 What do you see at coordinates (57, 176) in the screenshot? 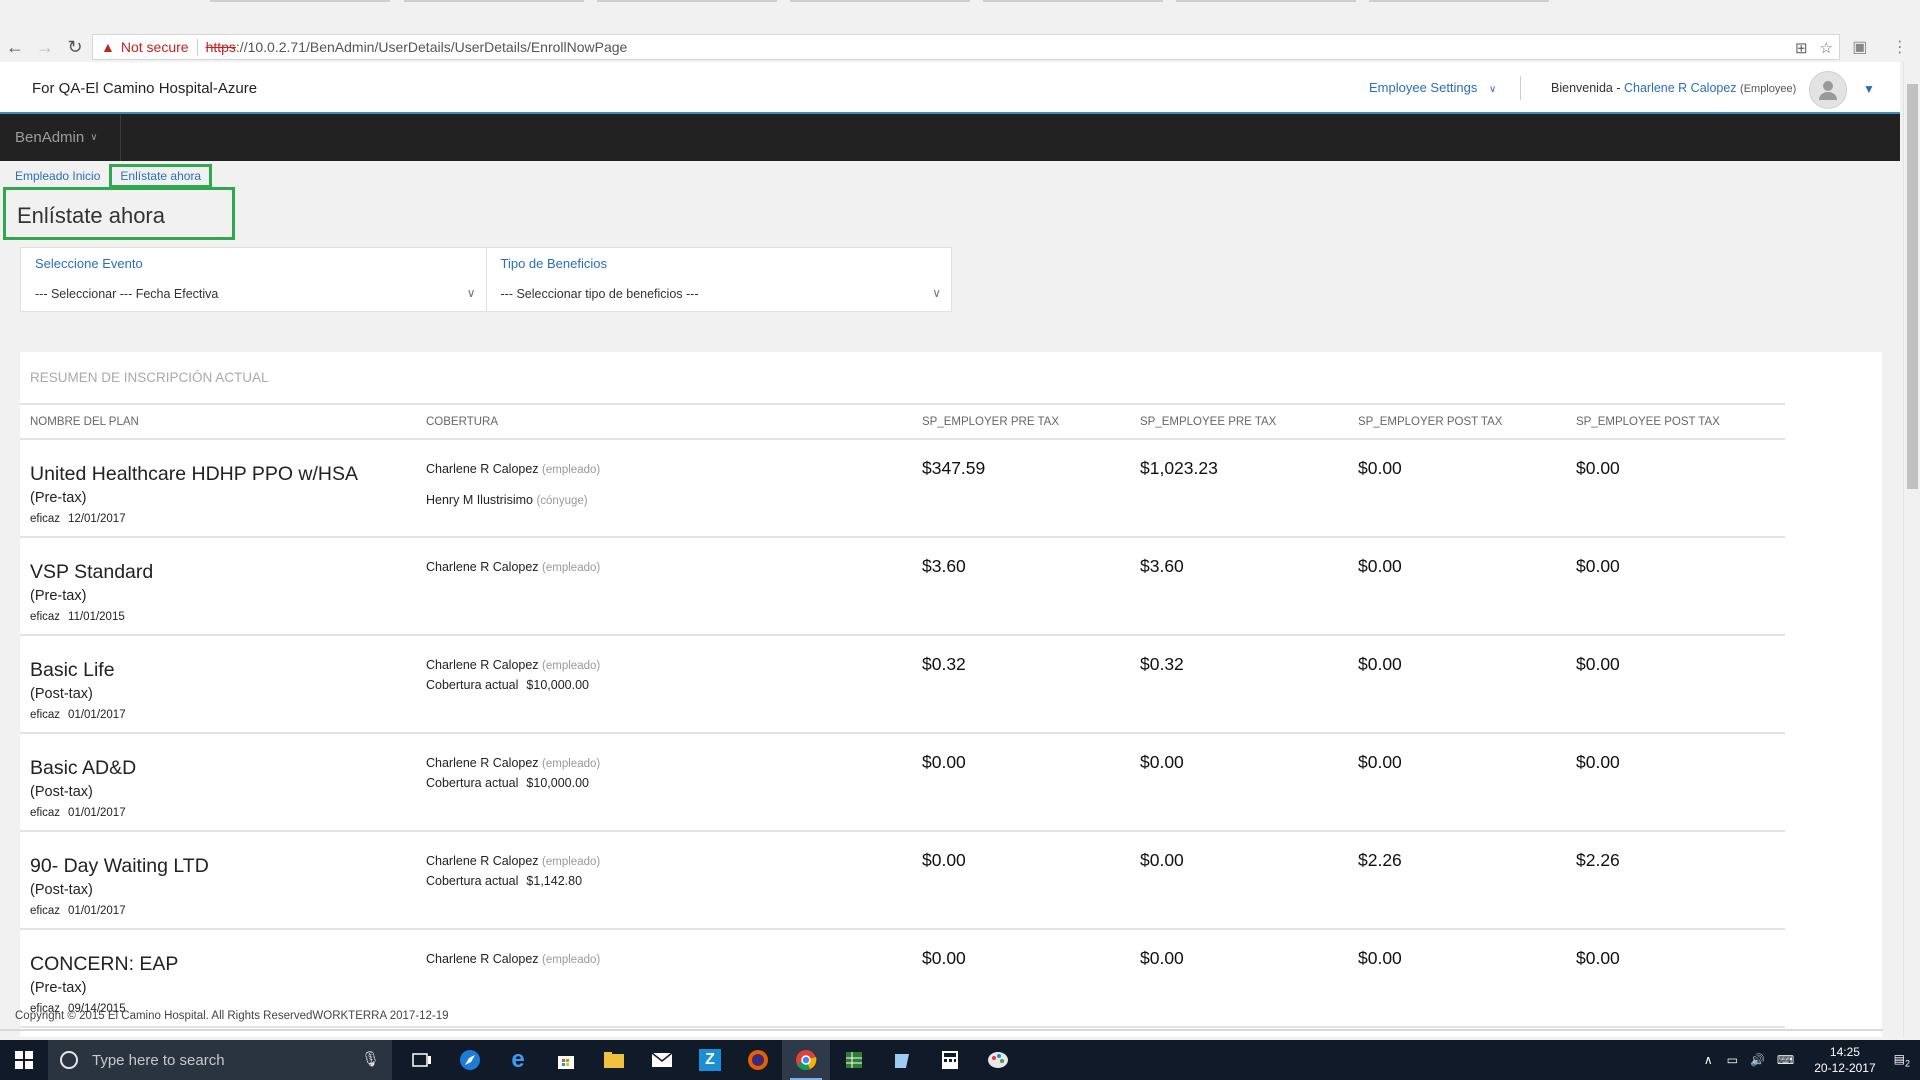
I see `breadcrumb-home: Empleado Inicio` at bounding box center [57, 176].